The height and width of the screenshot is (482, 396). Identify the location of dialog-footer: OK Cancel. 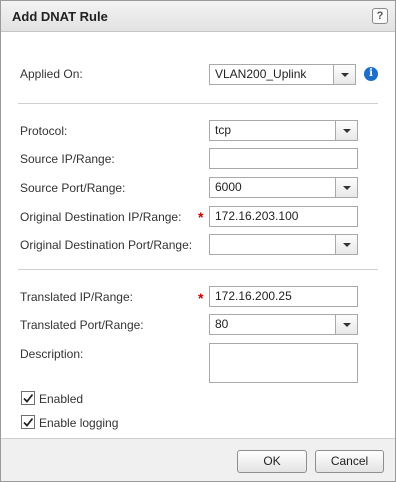
(198, 459).